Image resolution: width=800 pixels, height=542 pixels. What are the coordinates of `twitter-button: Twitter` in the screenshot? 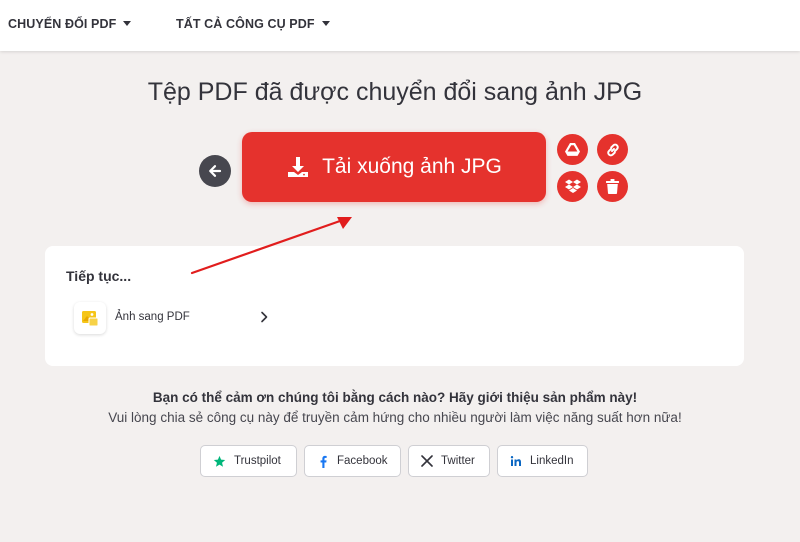 It's located at (449, 461).